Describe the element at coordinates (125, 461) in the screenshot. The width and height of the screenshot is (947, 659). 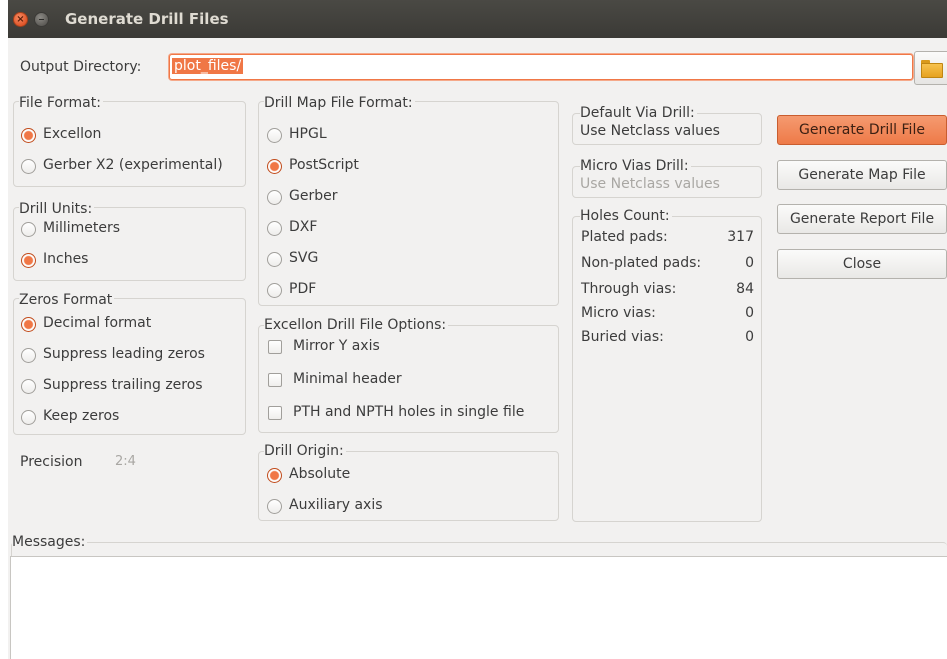
I see `precision-value: 2:4` at that location.